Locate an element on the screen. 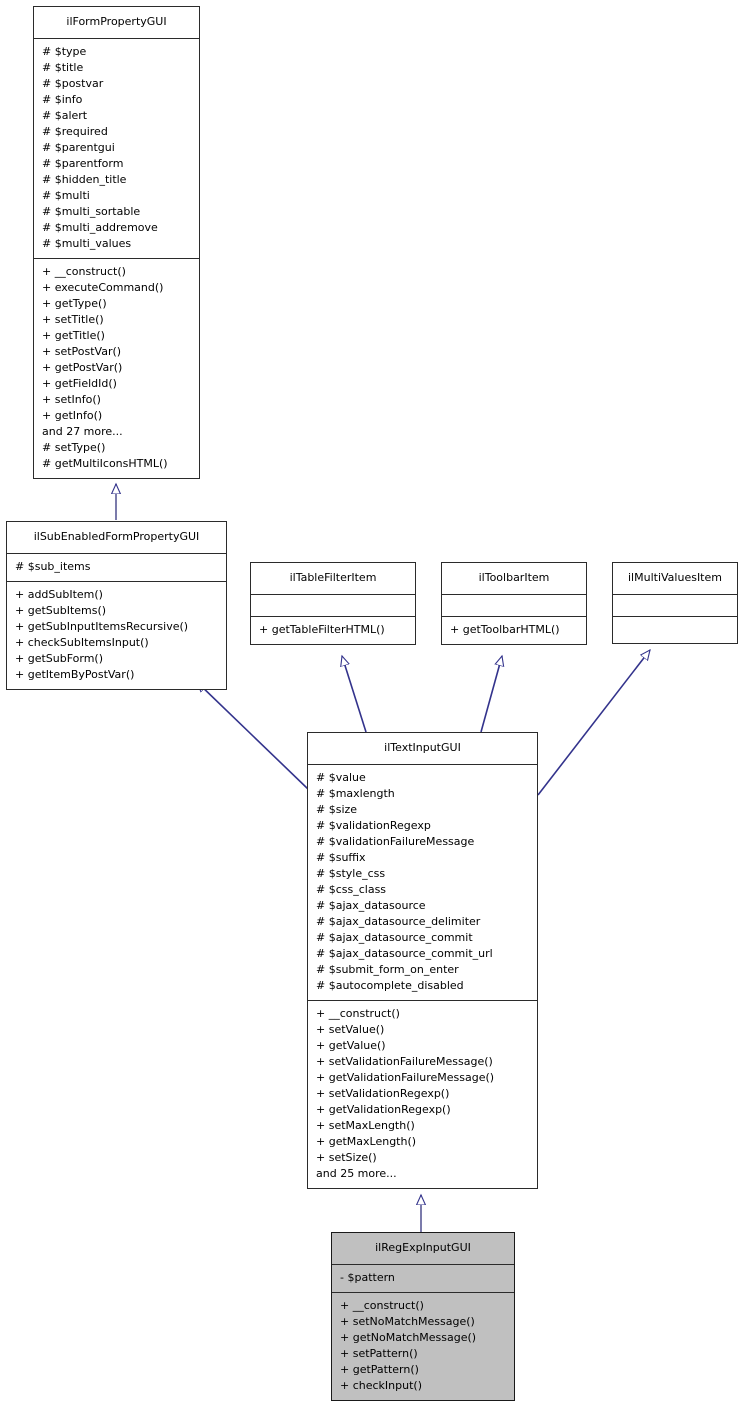 The width and height of the screenshot is (744, 1401). member-item: # $ajax_datasource_commit is located at coordinates (394, 937).